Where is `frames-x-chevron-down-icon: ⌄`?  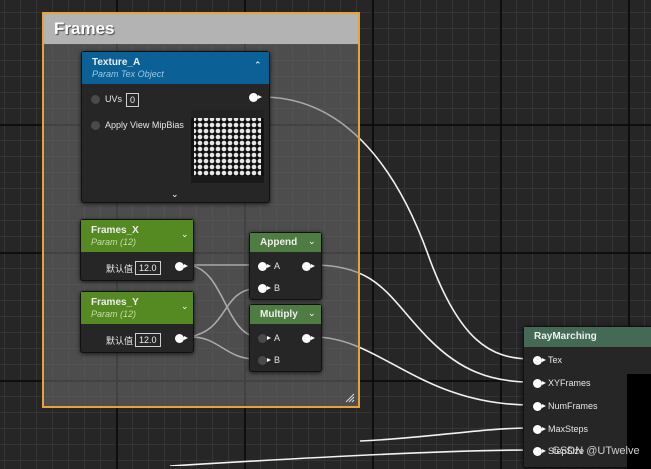 frames-x-chevron-down-icon: ⌄ is located at coordinates (185, 234).